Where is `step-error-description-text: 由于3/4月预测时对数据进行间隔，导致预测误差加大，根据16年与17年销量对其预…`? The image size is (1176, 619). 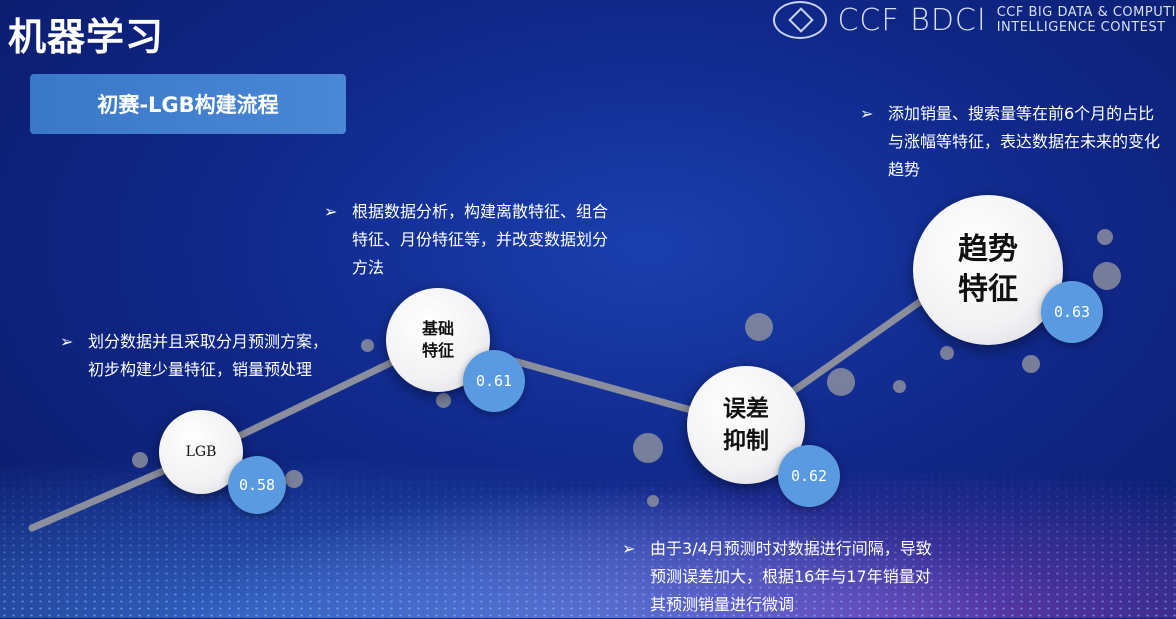
step-error-description-text: 由于3/4月预测时对数据进行间隔，导致预测误差加大，根据16年与17年销量对其预… is located at coordinates (791, 576).